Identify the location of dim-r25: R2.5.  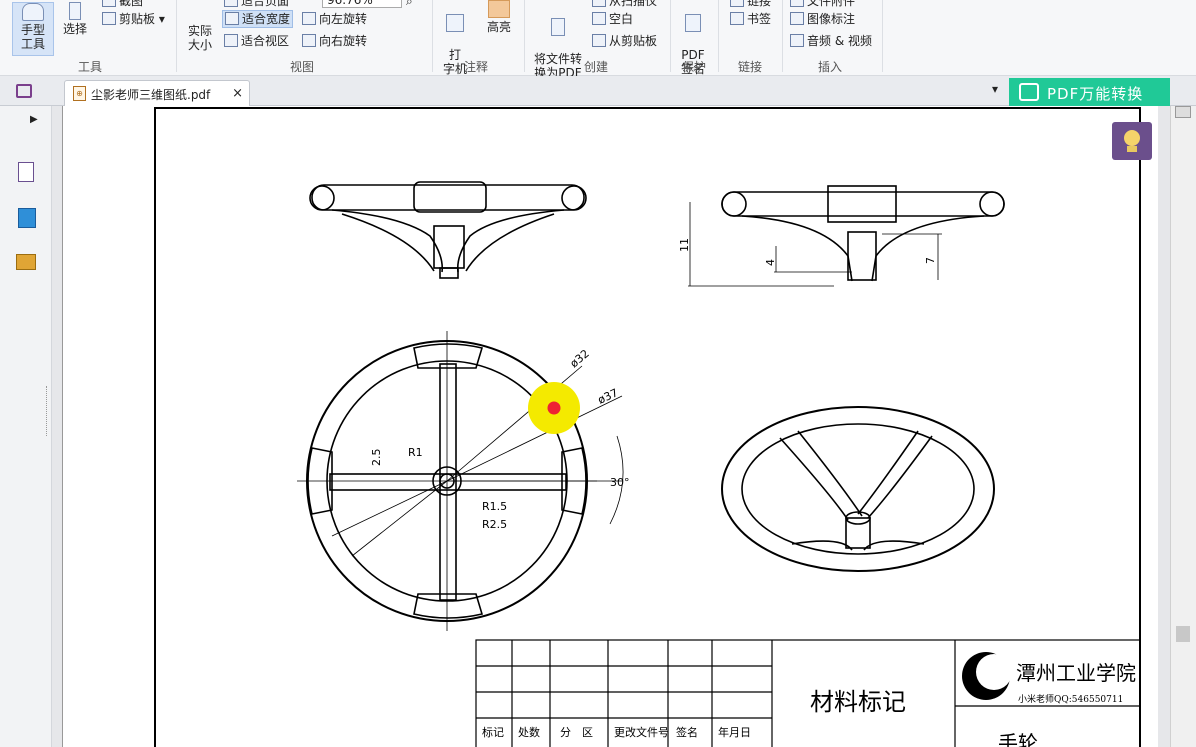
(494, 524).